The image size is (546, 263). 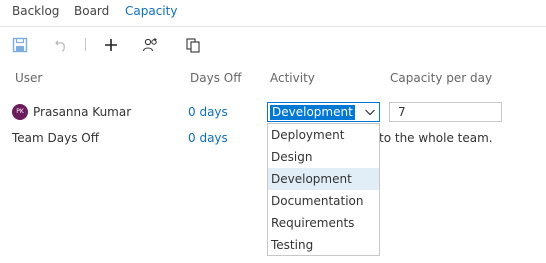 What do you see at coordinates (61, 45) in the screenshot?
I see `undo-icon` at bounding box center [61, 45].